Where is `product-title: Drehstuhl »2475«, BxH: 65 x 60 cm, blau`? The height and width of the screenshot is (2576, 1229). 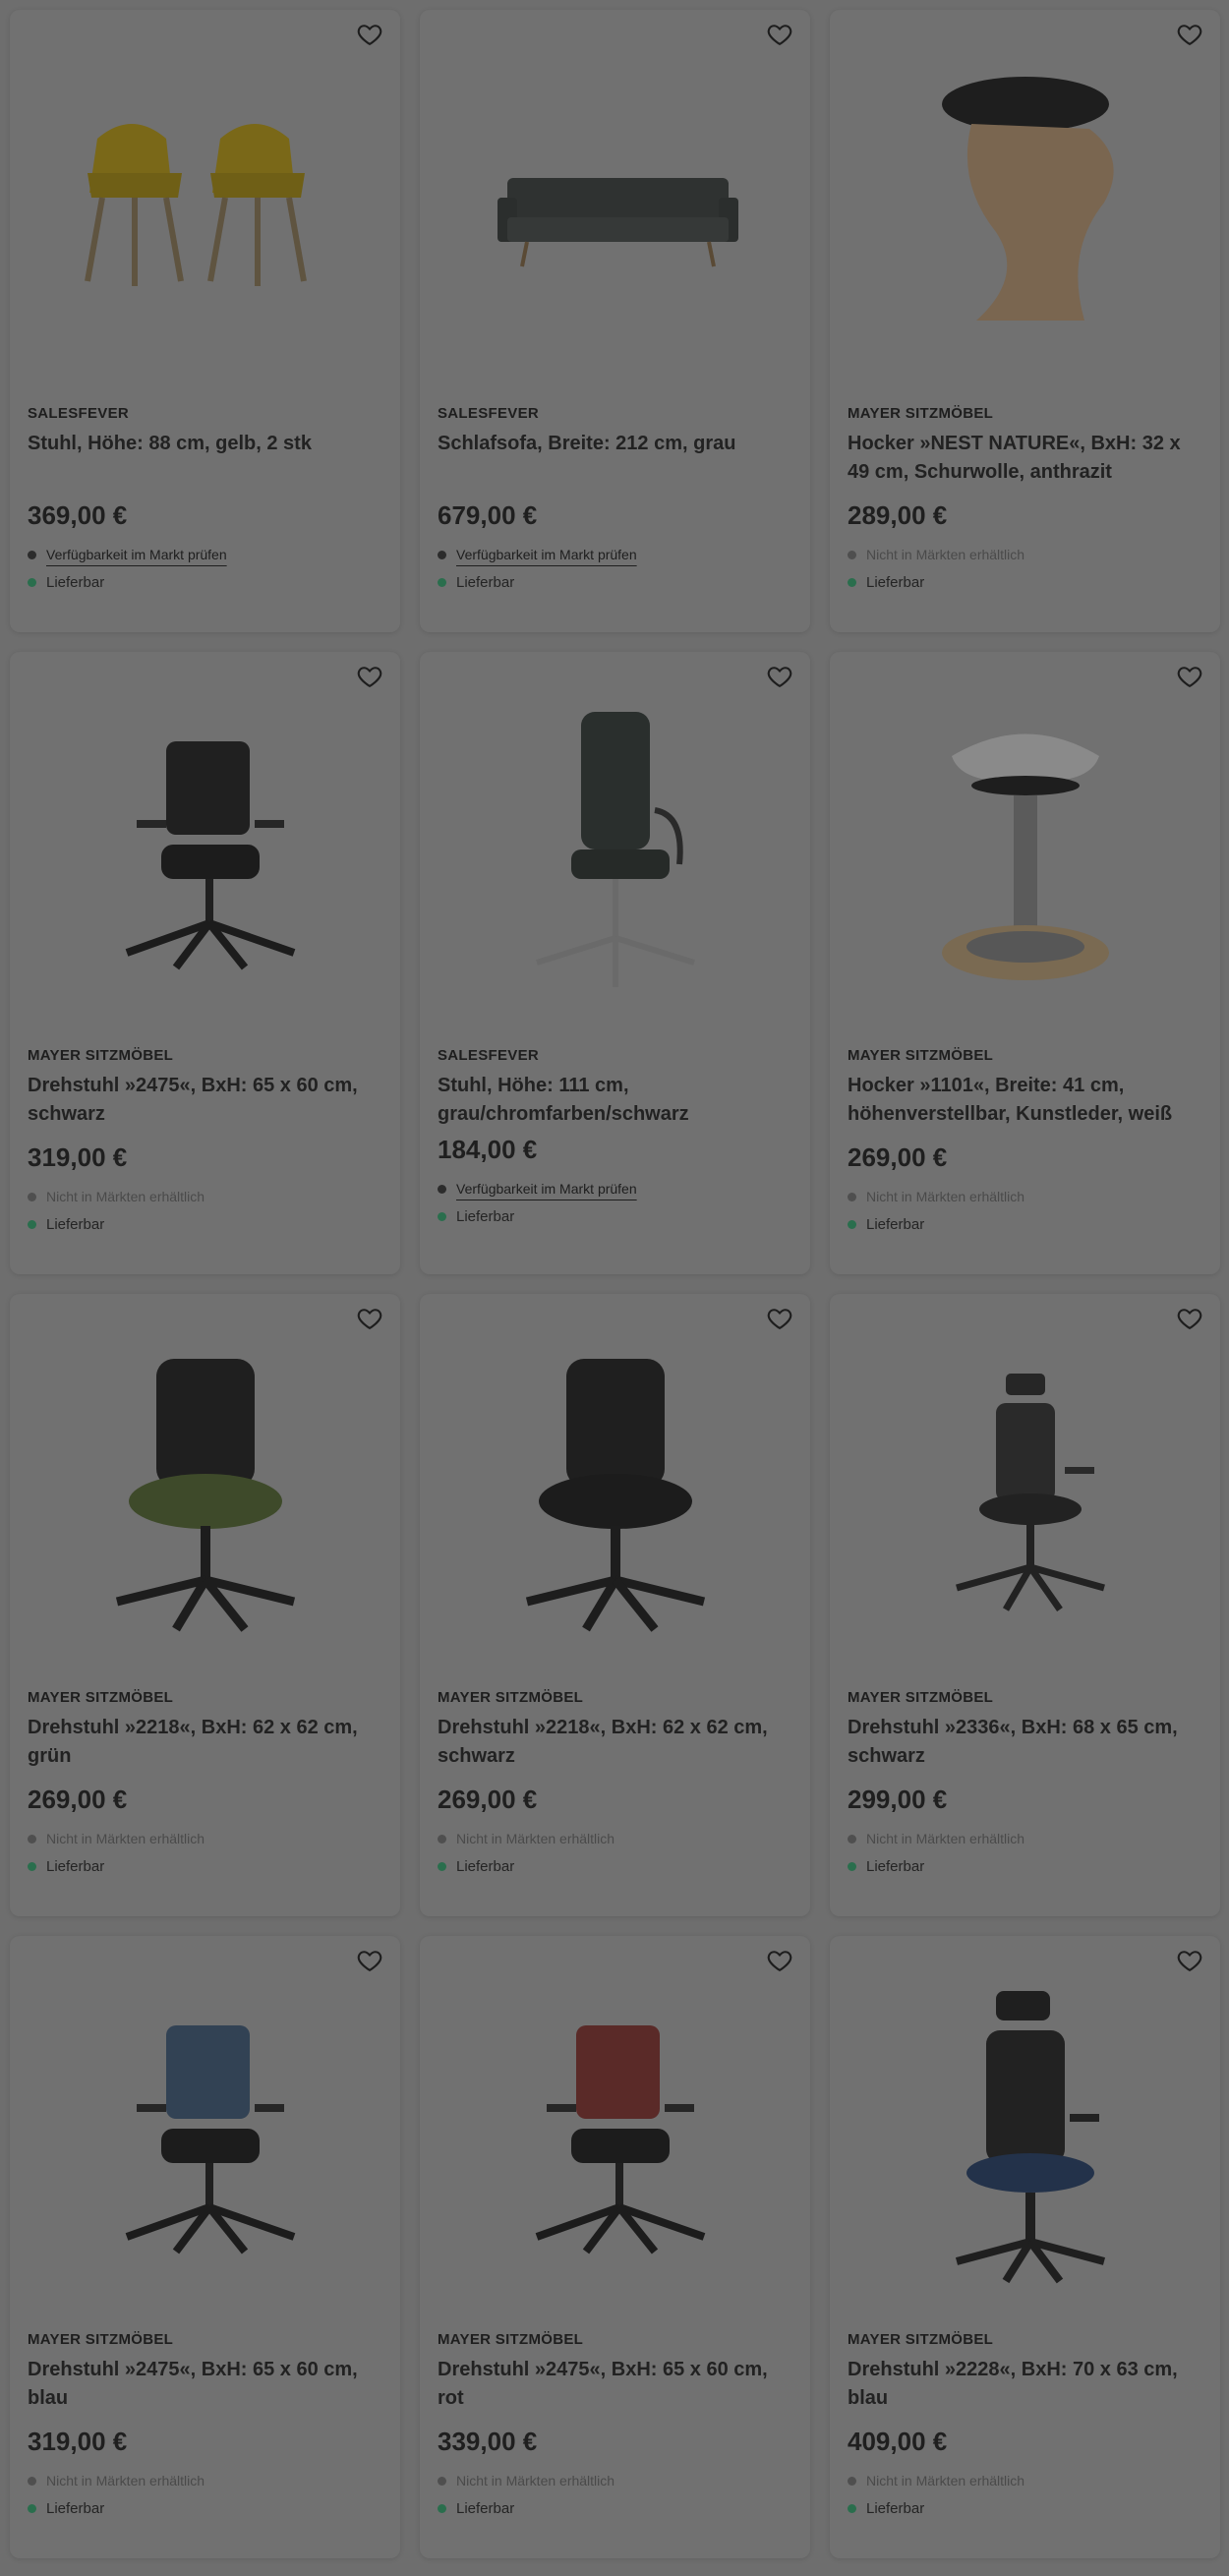
product-title: Drehstuhl »2475«, BxH: 65 x 60 cm, blau is located at coordinates (205, 2384).